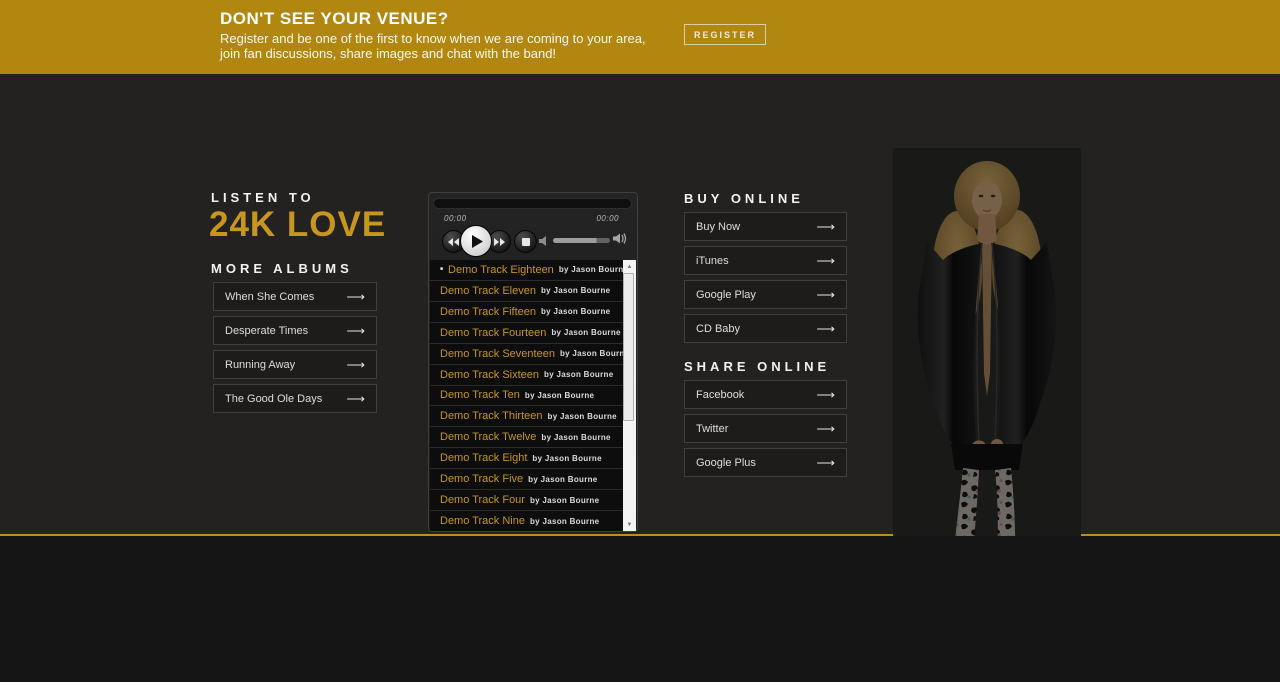  Describe the element at coordinates (726, 462) in the screenshot. I see `button-label: Google Plus` at that location.